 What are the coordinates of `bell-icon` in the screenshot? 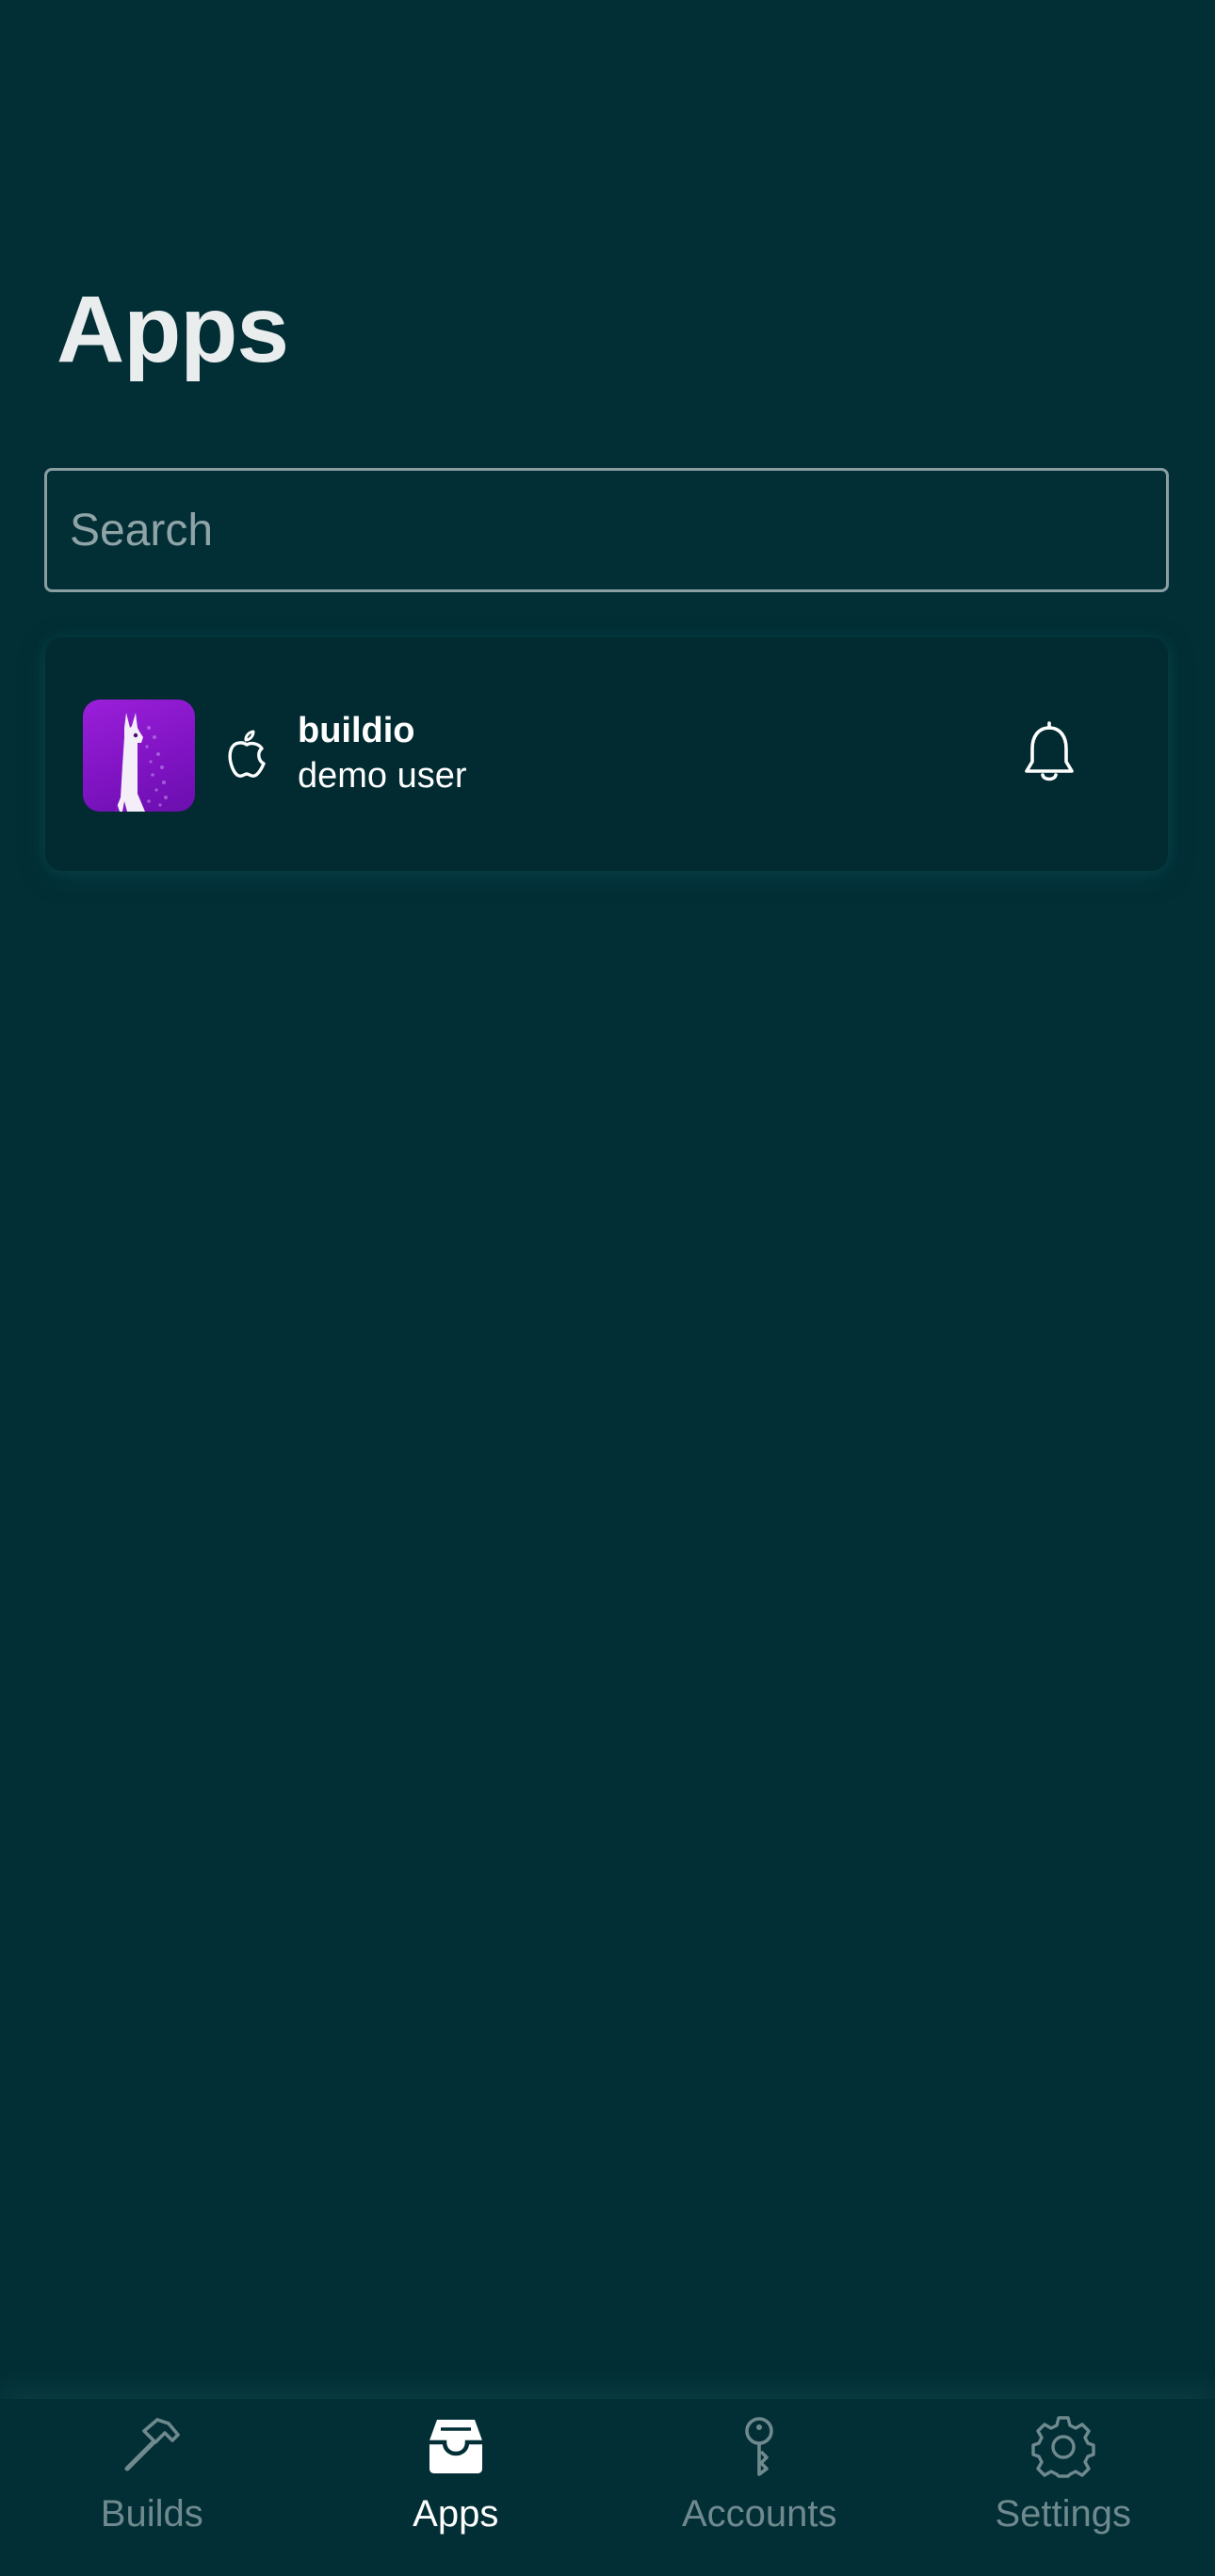 It's located at (1050, 751).